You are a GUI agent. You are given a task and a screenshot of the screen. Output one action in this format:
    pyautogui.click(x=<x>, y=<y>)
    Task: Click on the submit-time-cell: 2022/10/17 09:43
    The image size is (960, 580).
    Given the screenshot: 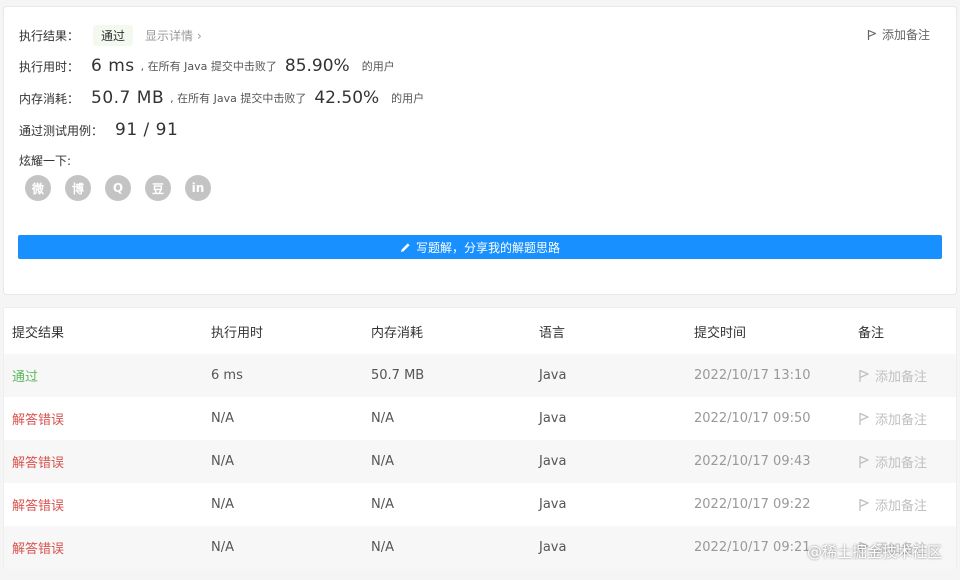 What is the action you would take?
    pyautogui.click(x=752, y=461)
    